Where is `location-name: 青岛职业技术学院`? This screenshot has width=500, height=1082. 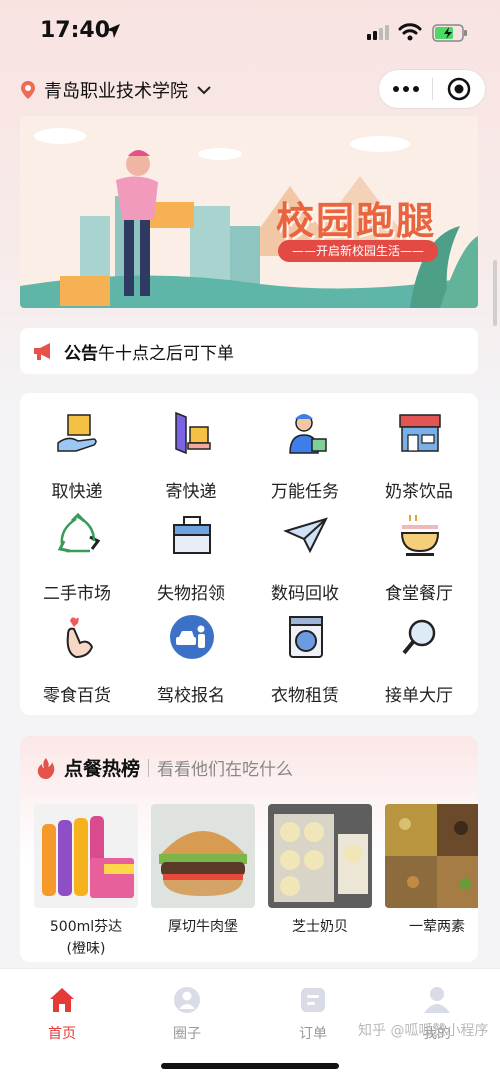
location-name: 青岛职业技术学院 is located at coordinates (116, 91).